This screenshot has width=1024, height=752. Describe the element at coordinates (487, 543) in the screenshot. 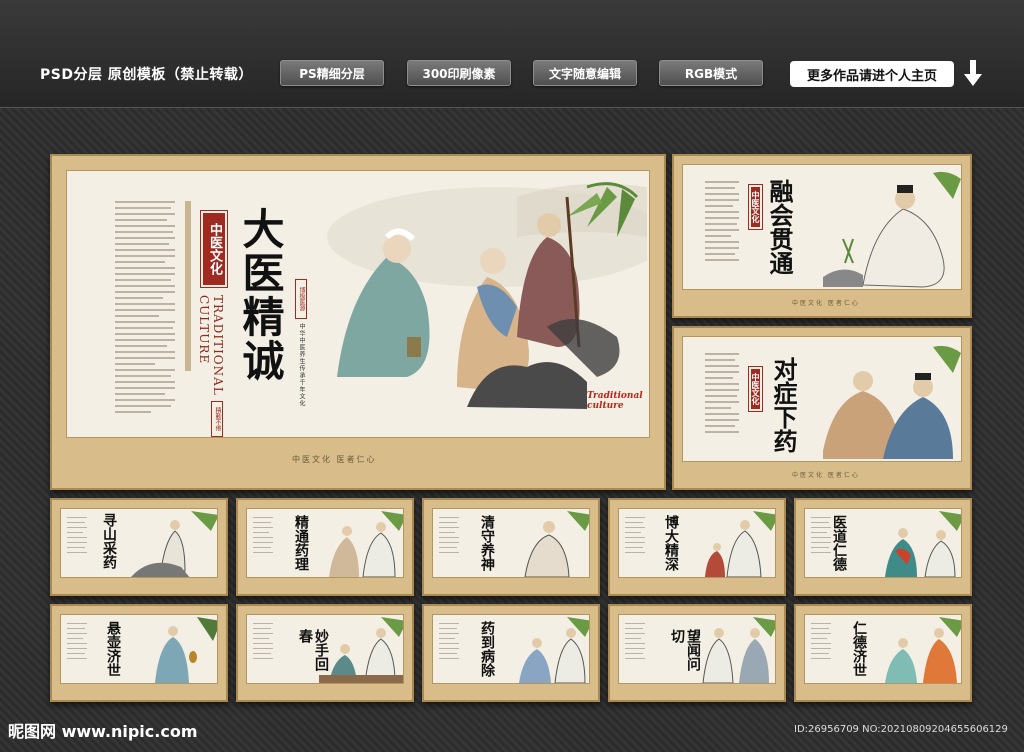

I see `small-title: 清守养神` at that location.